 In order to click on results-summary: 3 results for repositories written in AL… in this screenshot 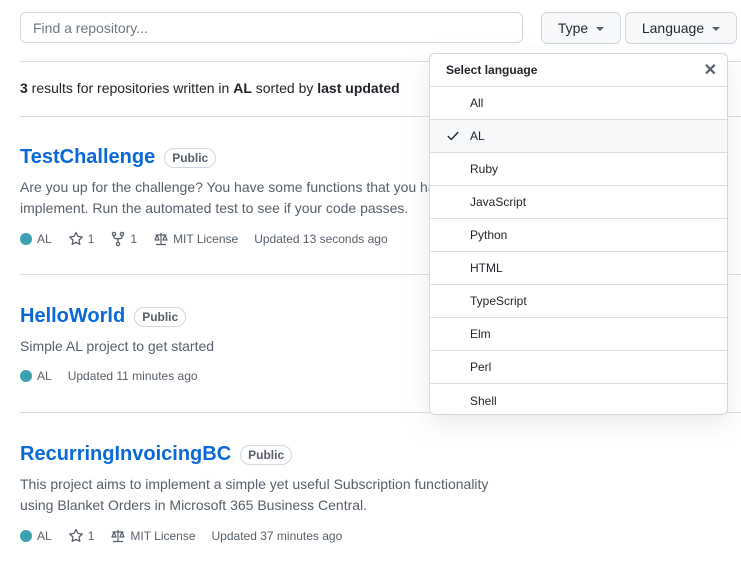, I will do `click(210, 88)`.